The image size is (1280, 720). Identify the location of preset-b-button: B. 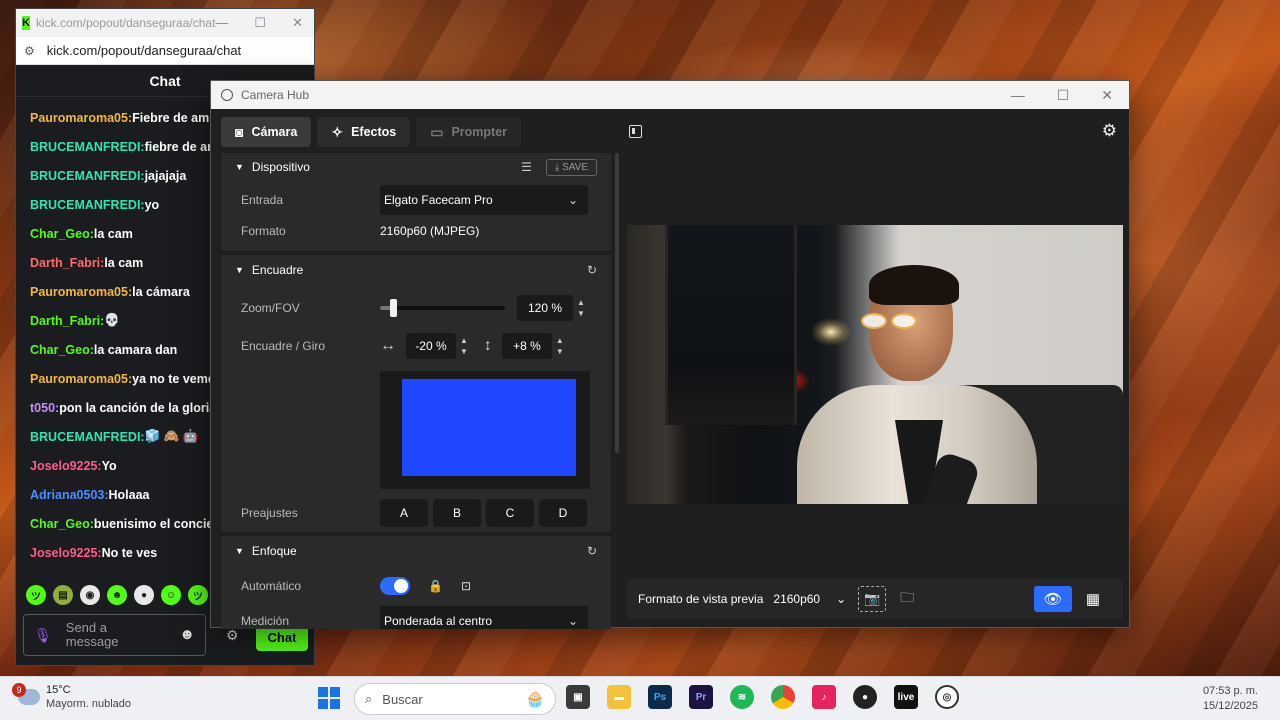
(457, 513).